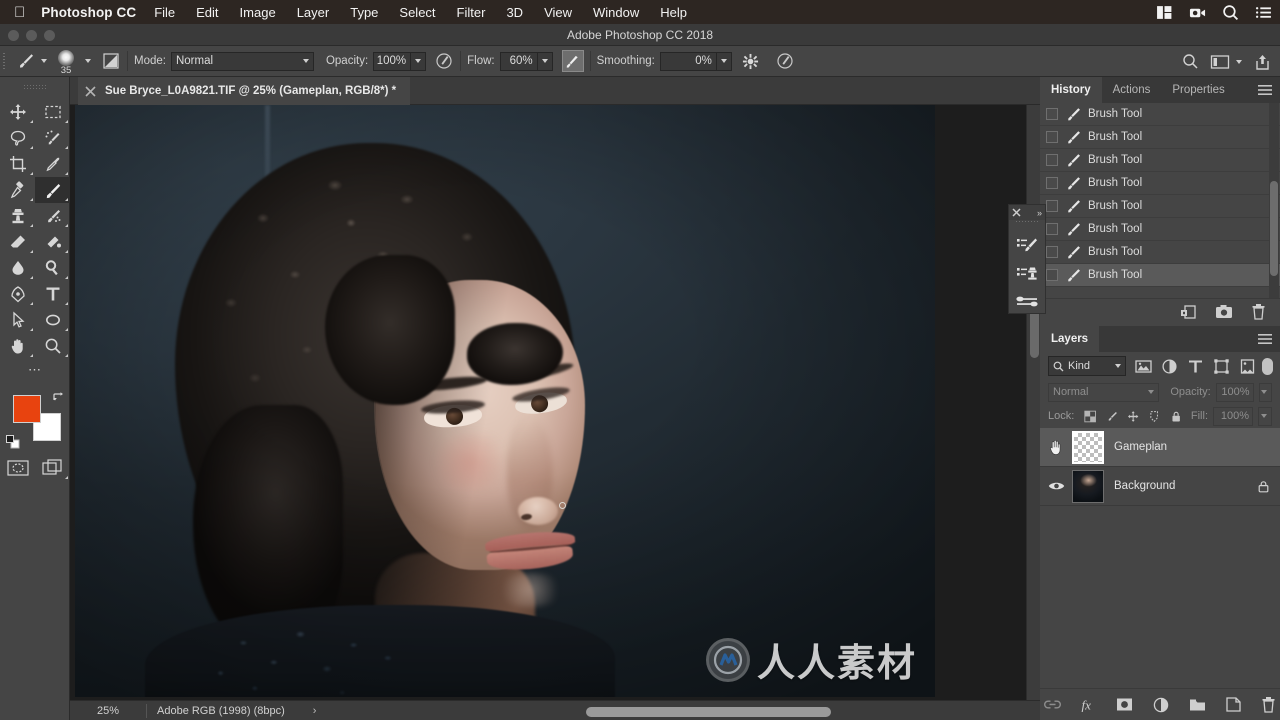  What do you see at coordinates (17, 320) in the screenshot?
I see `path-selection-tool` at bounding box center [17, 320].